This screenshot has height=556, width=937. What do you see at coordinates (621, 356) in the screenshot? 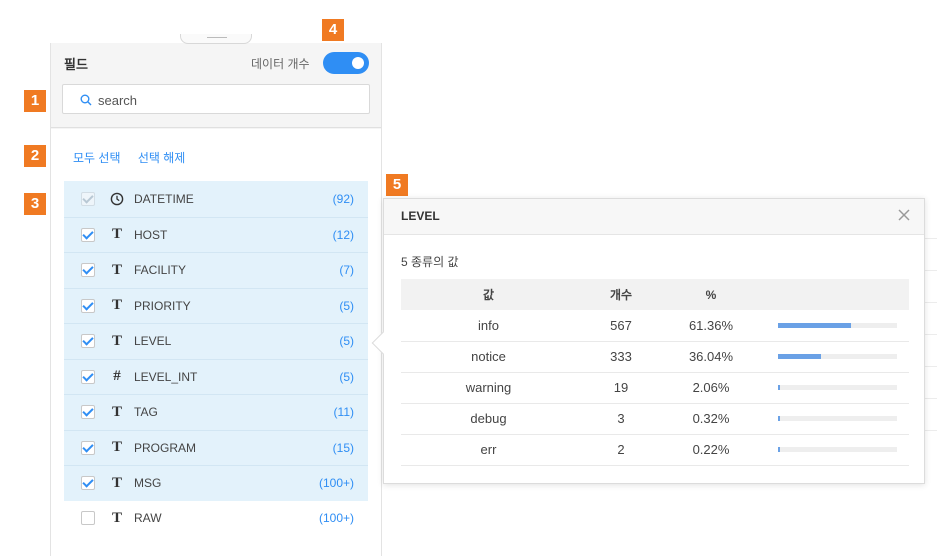
I see `cell-count: 333` at bounding box center [621, 356].